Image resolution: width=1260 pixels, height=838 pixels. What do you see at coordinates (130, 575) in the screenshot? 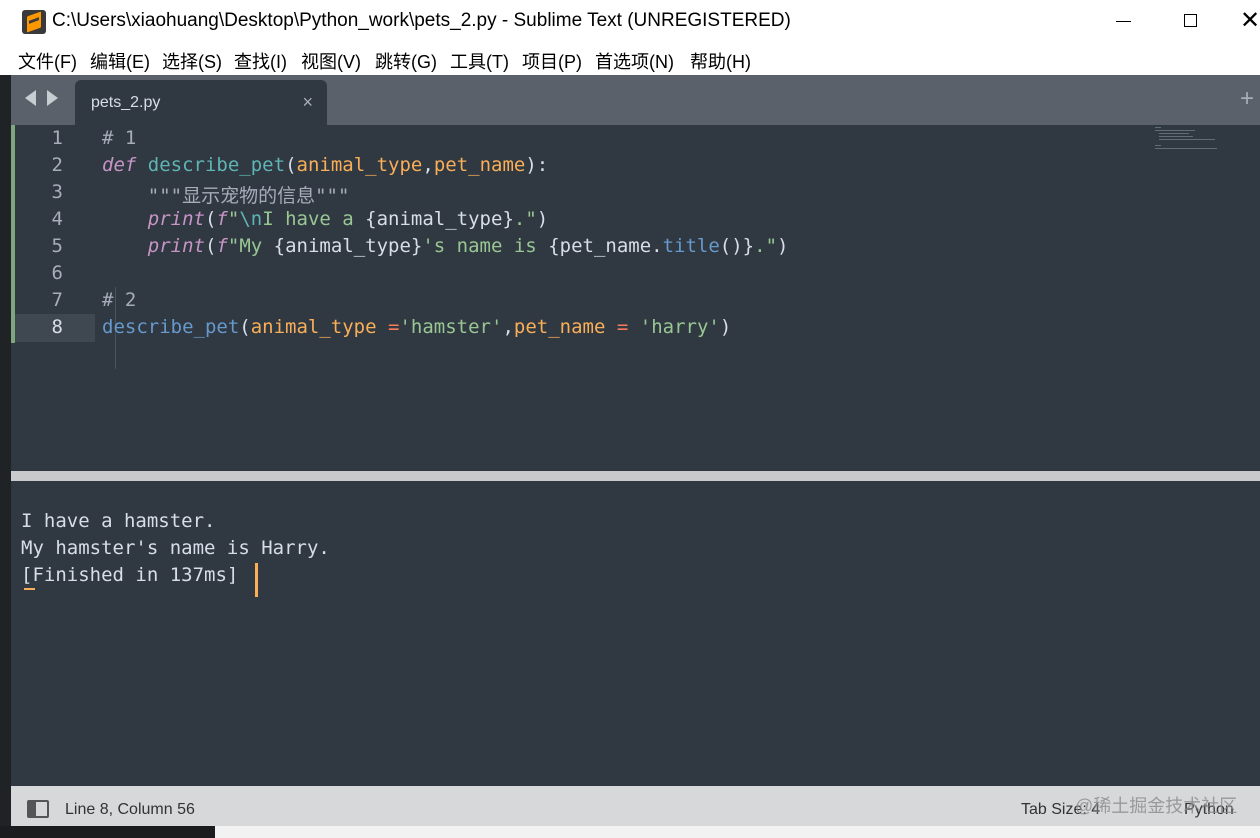
I see `output-line: [Finished in 137ms]` at bounding box center [130, 575].